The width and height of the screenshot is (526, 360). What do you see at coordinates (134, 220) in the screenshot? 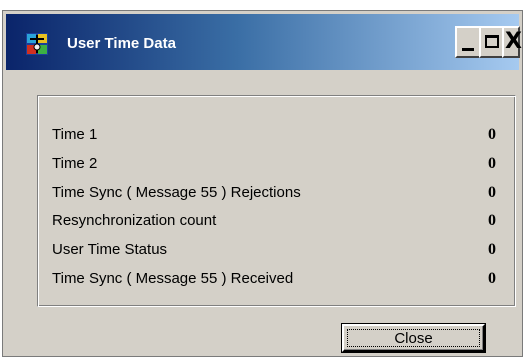
I see `row-label: Resynchronization count` at bounding box center [134, 220].